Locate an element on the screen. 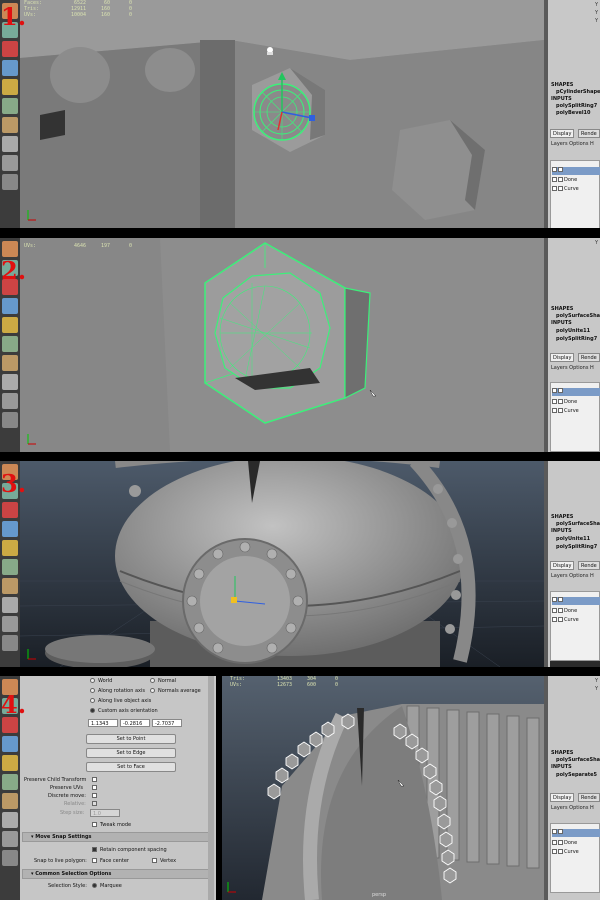  radio-world: World is located at coordinates (101, 681).